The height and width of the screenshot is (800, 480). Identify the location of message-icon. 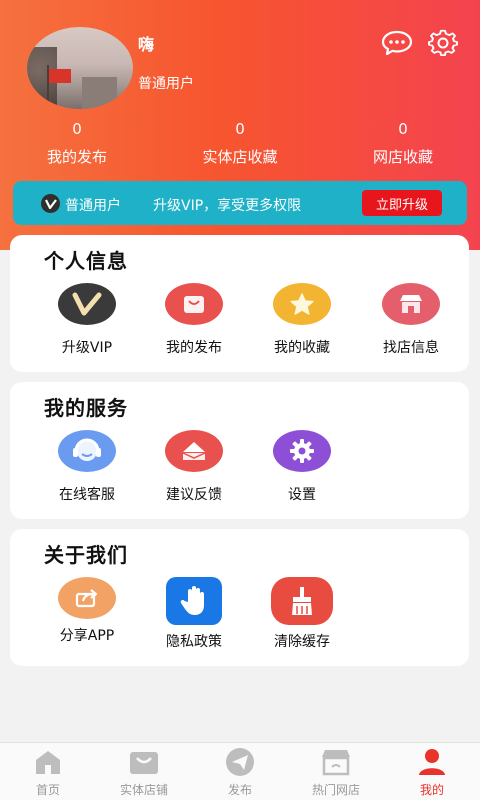
(397, 43).